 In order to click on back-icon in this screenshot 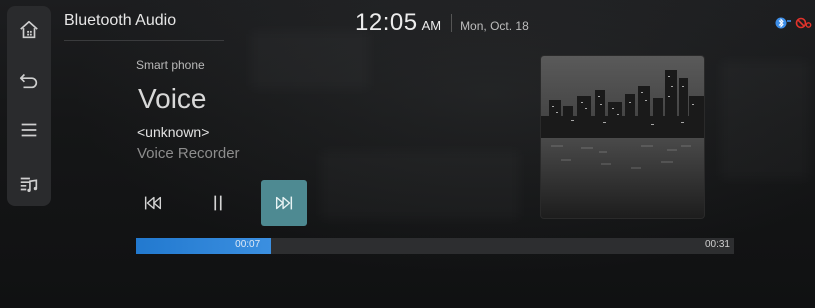, I will do `click(28, 81)`.